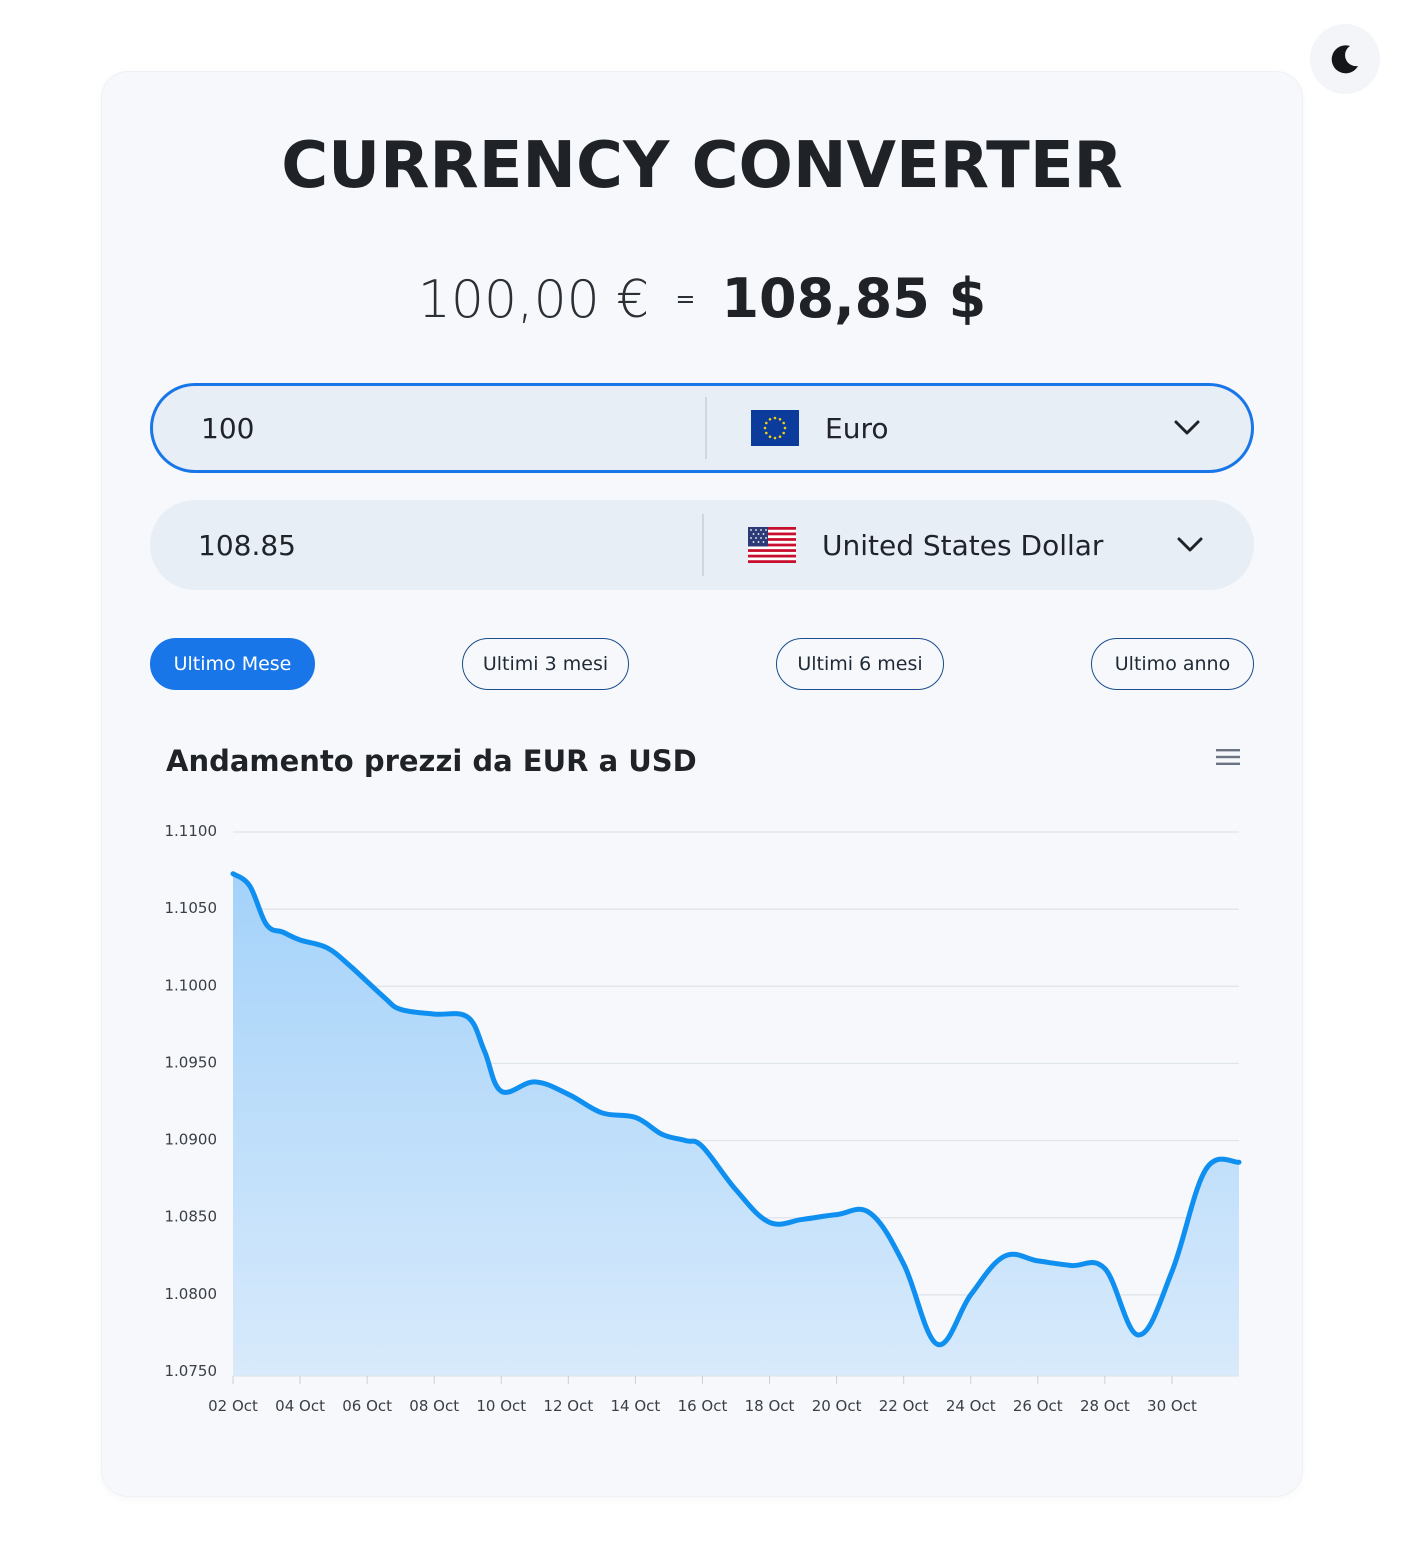 The height and width of the screenshot is (1568, 1404). Describe the element at coordinates (636, 1406) in the screenshot. I see `x-tick-label: 14 Oct` at that location.